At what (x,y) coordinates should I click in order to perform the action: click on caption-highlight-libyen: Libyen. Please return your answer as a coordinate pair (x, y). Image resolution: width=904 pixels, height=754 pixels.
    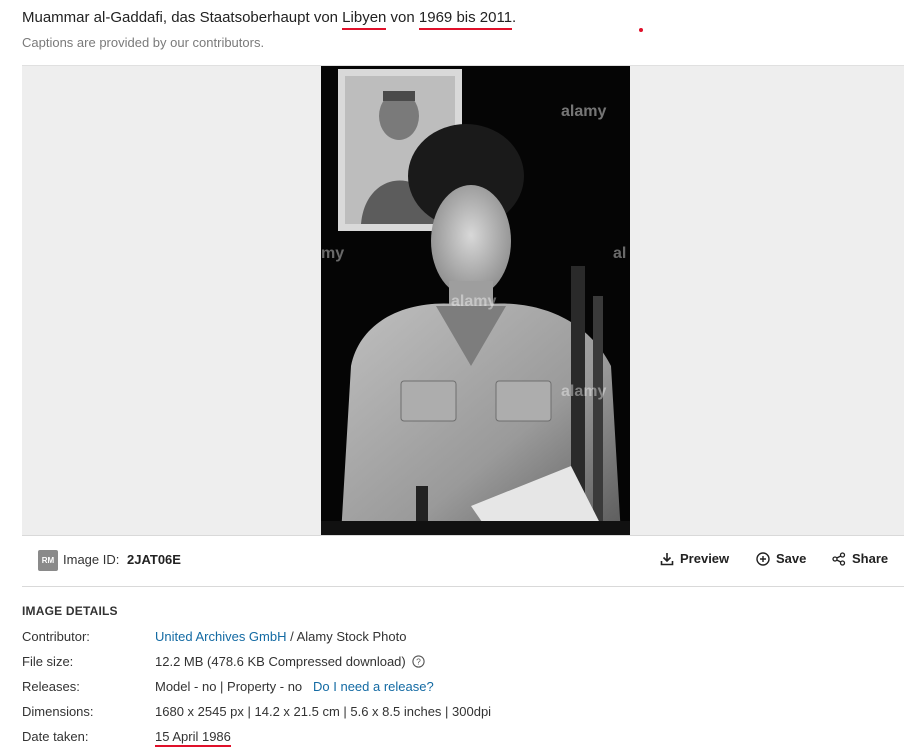
    Looking at the image, I should click on (364, 19).